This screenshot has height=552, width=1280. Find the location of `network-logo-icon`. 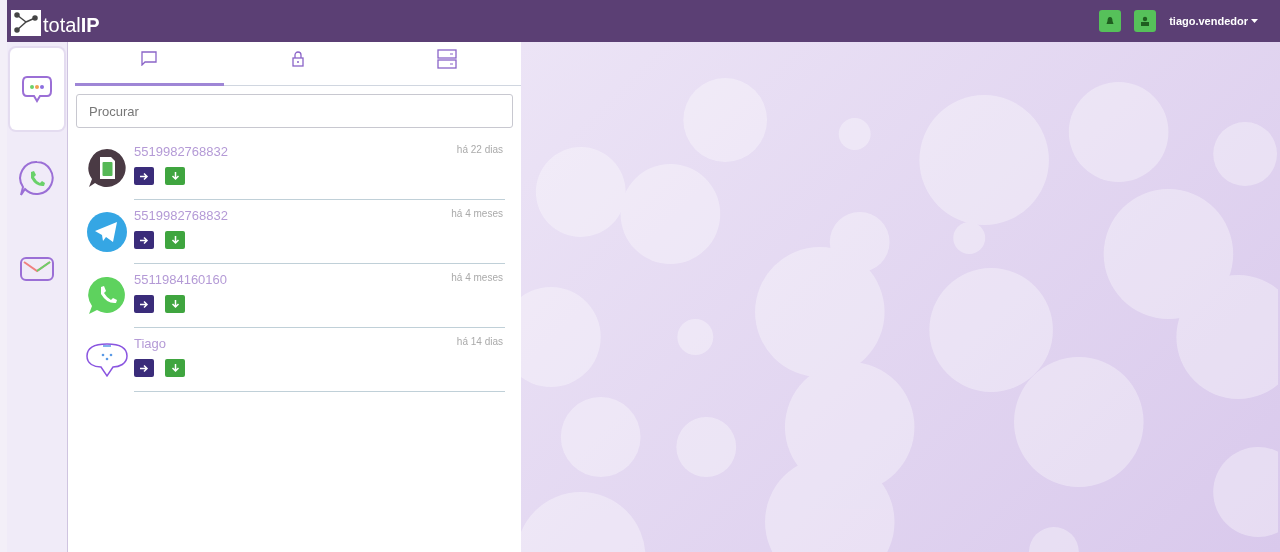

network-logo-icon is located at coordinates (26, 23).